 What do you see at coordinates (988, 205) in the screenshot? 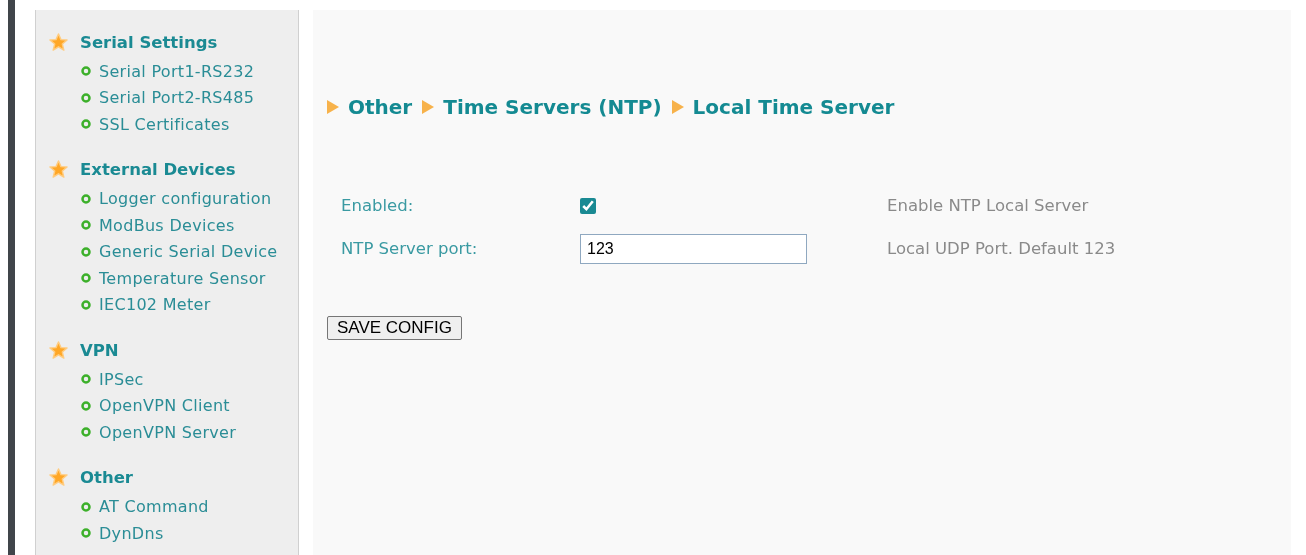
I see `help-text: Enable NTP Local Server` at bounding box center [988, 205].